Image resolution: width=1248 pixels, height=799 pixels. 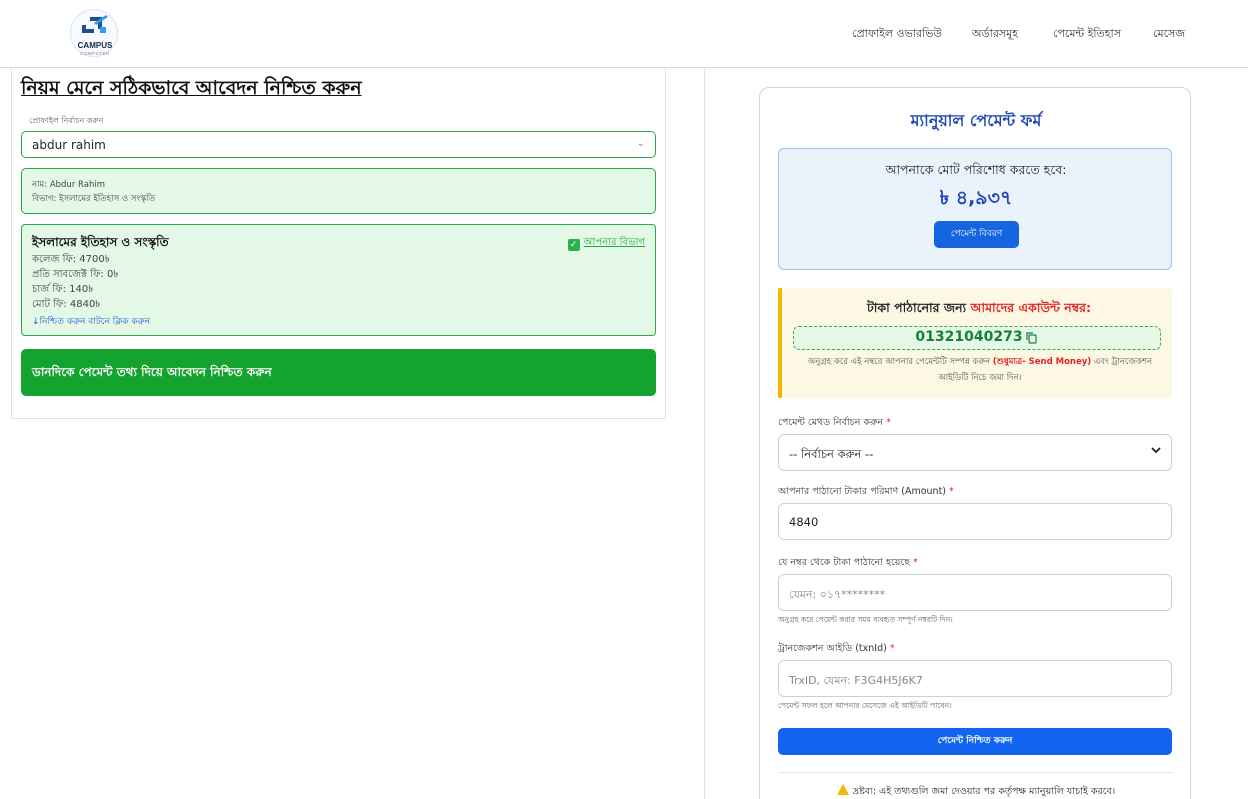 I want to click on confirm-hint: ↓নিশ্চিত করুন বাটনে ক্লিক করুন, so click(x=91, y=322).